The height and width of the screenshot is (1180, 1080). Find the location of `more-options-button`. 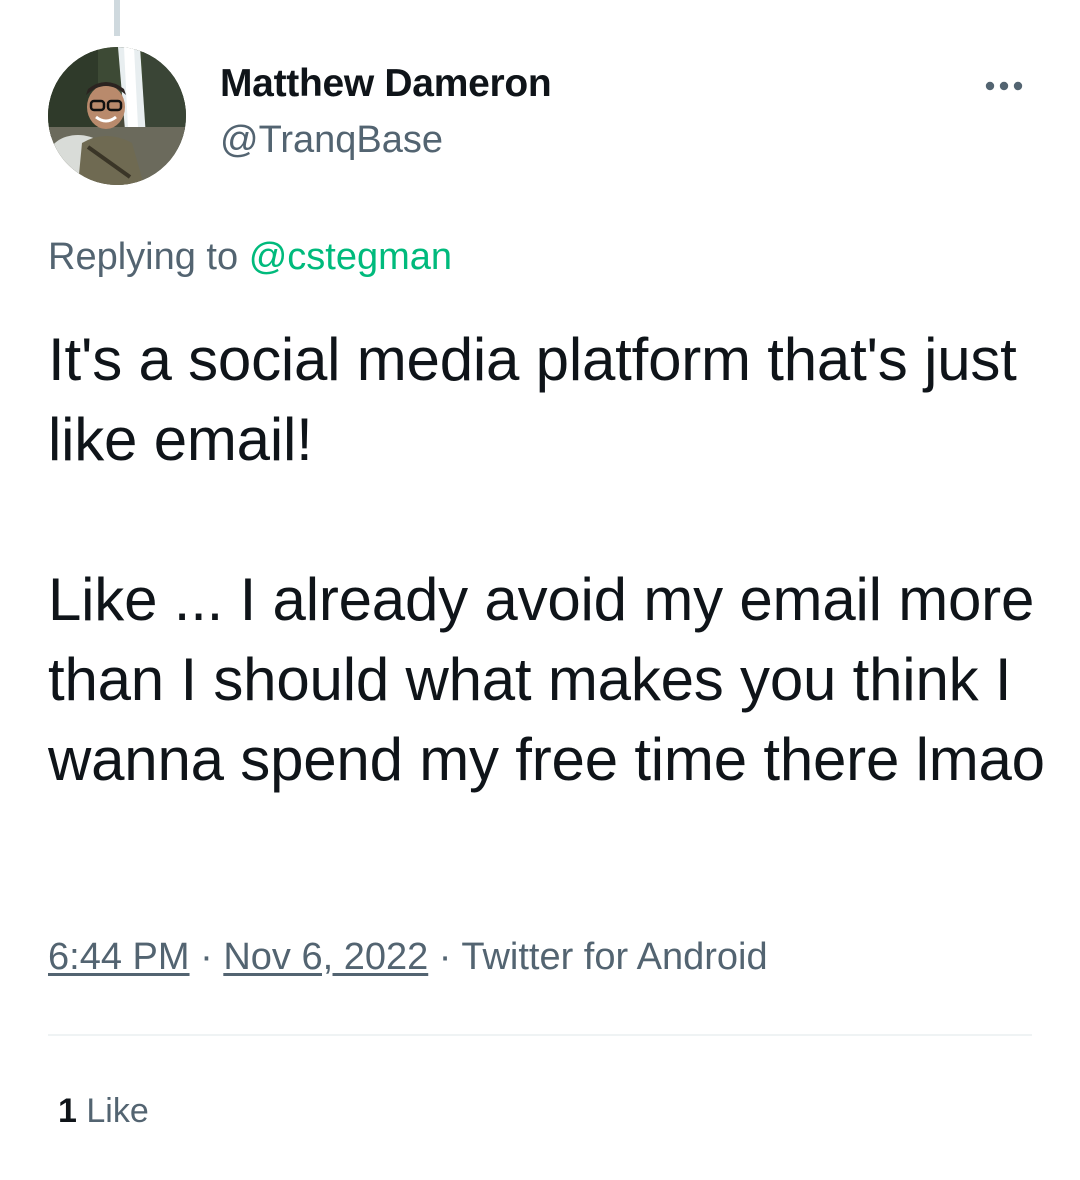

more-options-button is located at coordinates (1008, 86).